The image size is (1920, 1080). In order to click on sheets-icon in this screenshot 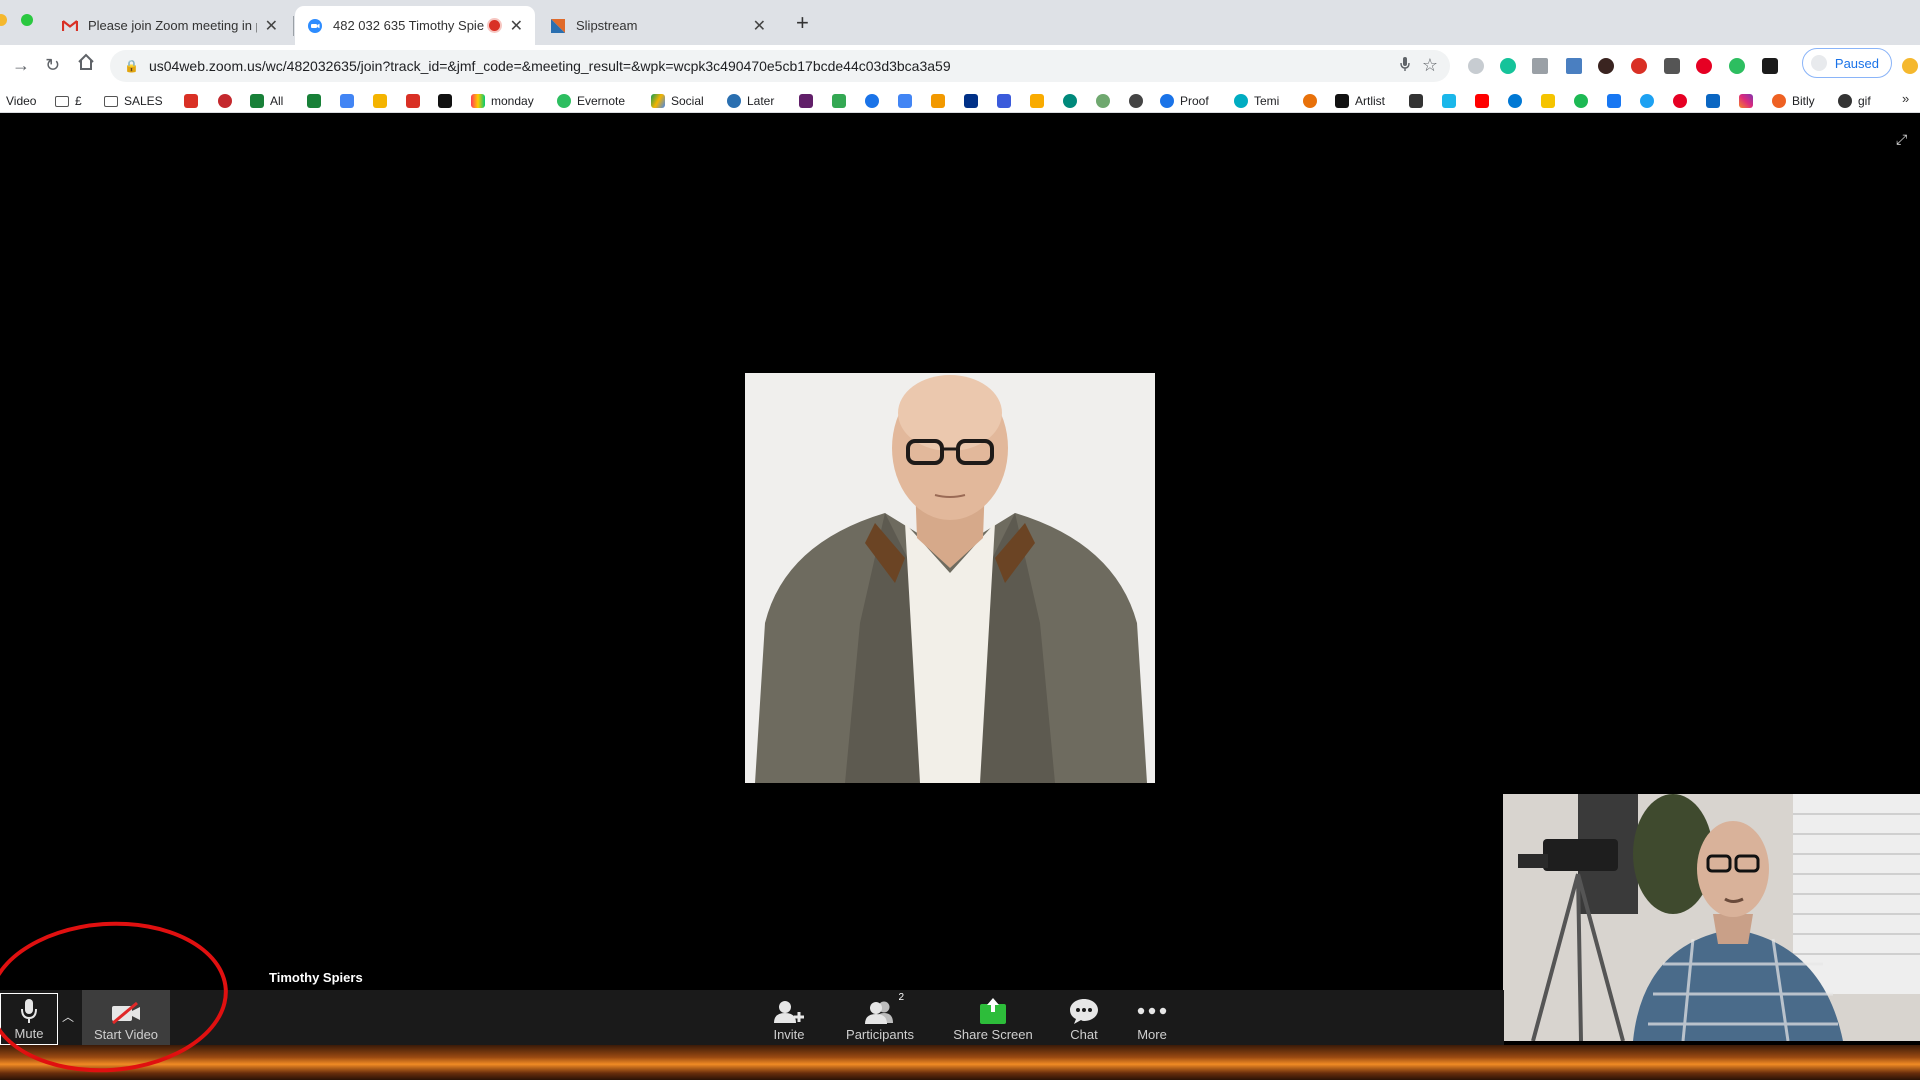, I will do `click(314, 101)`.